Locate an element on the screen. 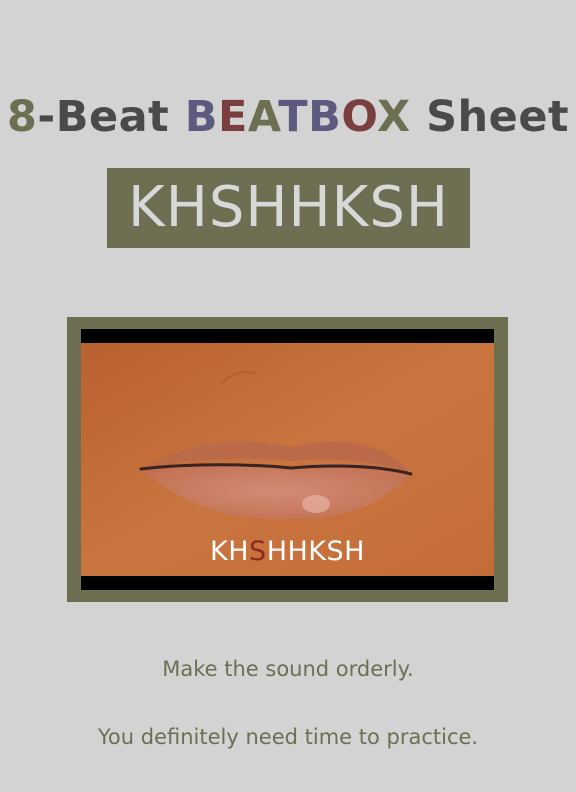 This screenshot has height=792, width=576. beat-pattern-box: KHSHHKSH is located at coordinates (288, 208).